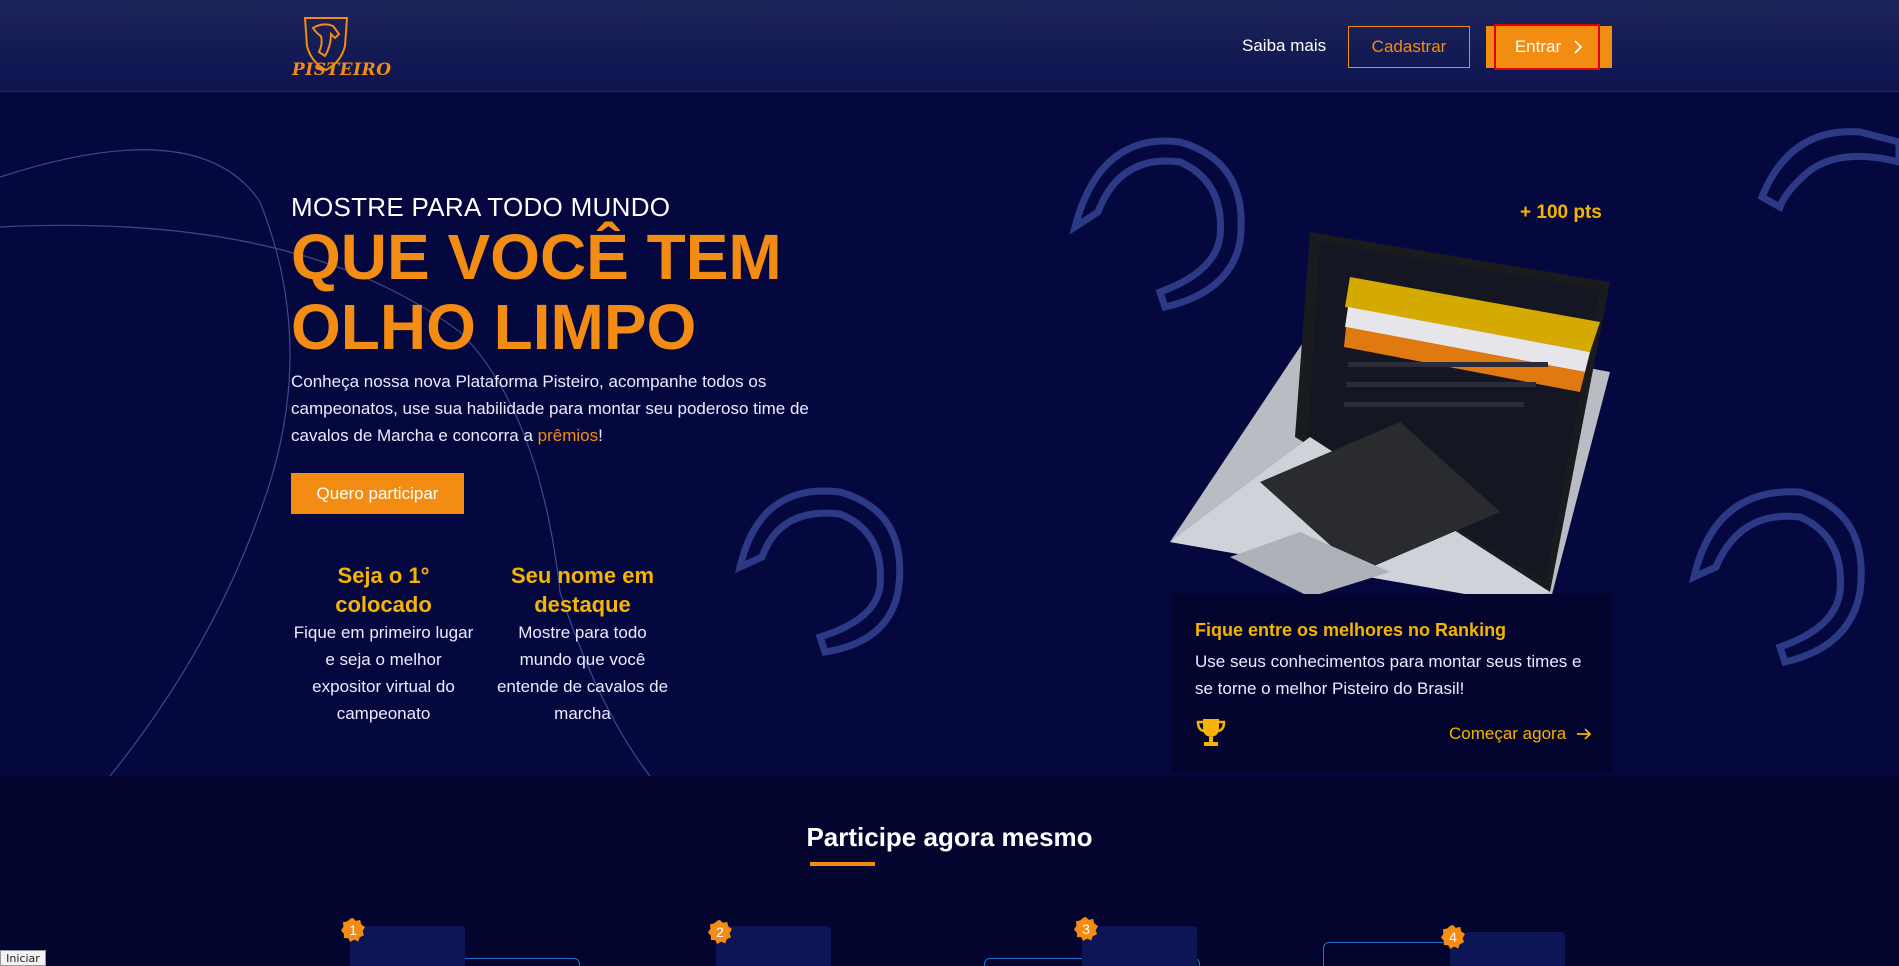  What do you see at coordinates (1211, 732) in the screenshot?
I see `trophy-icon` at bounding box center [1211, 732].